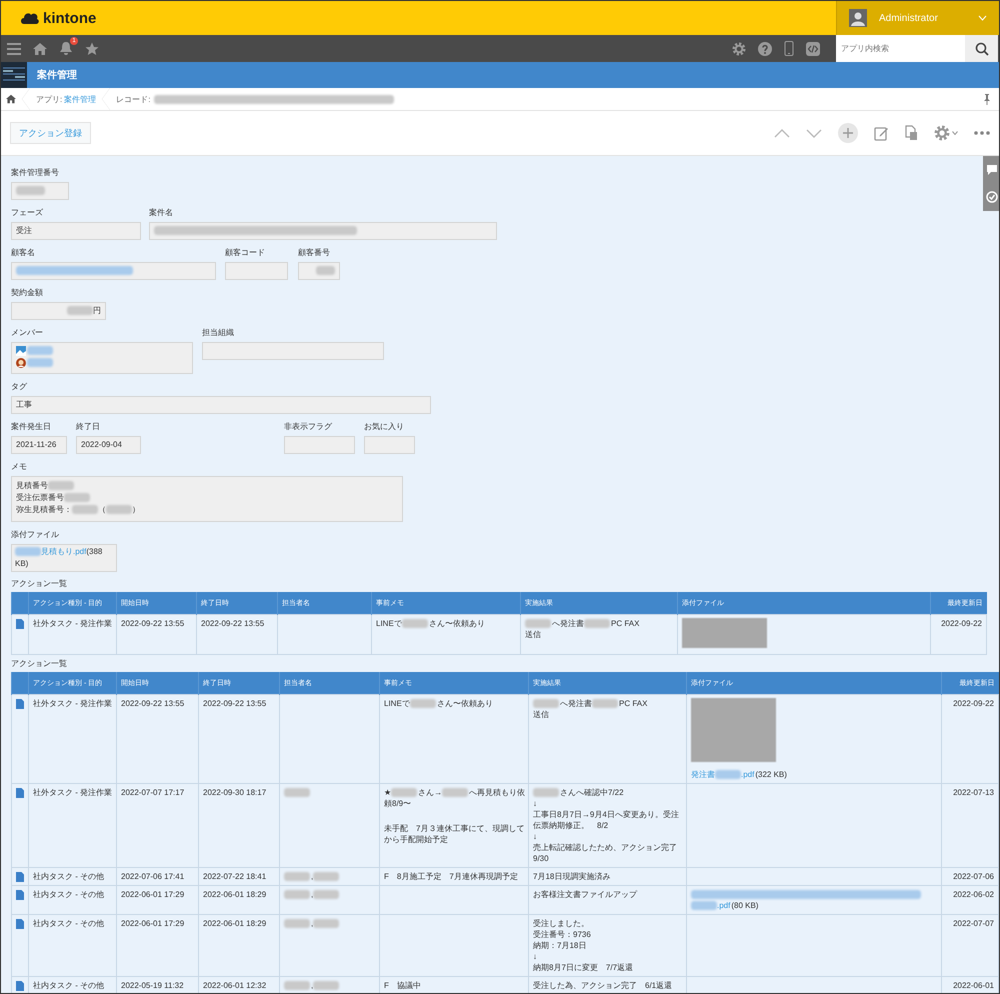 This screenshot has width=1000, height=994. What do you see at coordinates (981, 48) in the screenshot?
I see `search-button` at bounding box center [981, 48].